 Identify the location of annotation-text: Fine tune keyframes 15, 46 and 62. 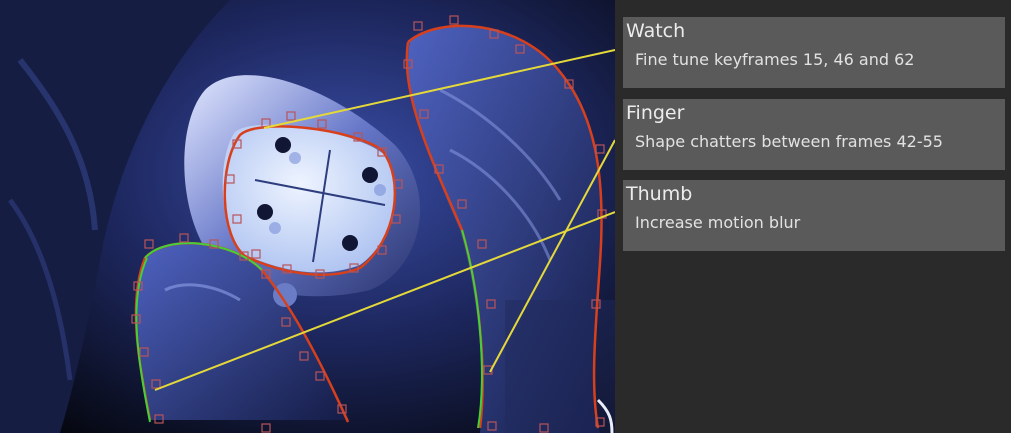
(775, 59).